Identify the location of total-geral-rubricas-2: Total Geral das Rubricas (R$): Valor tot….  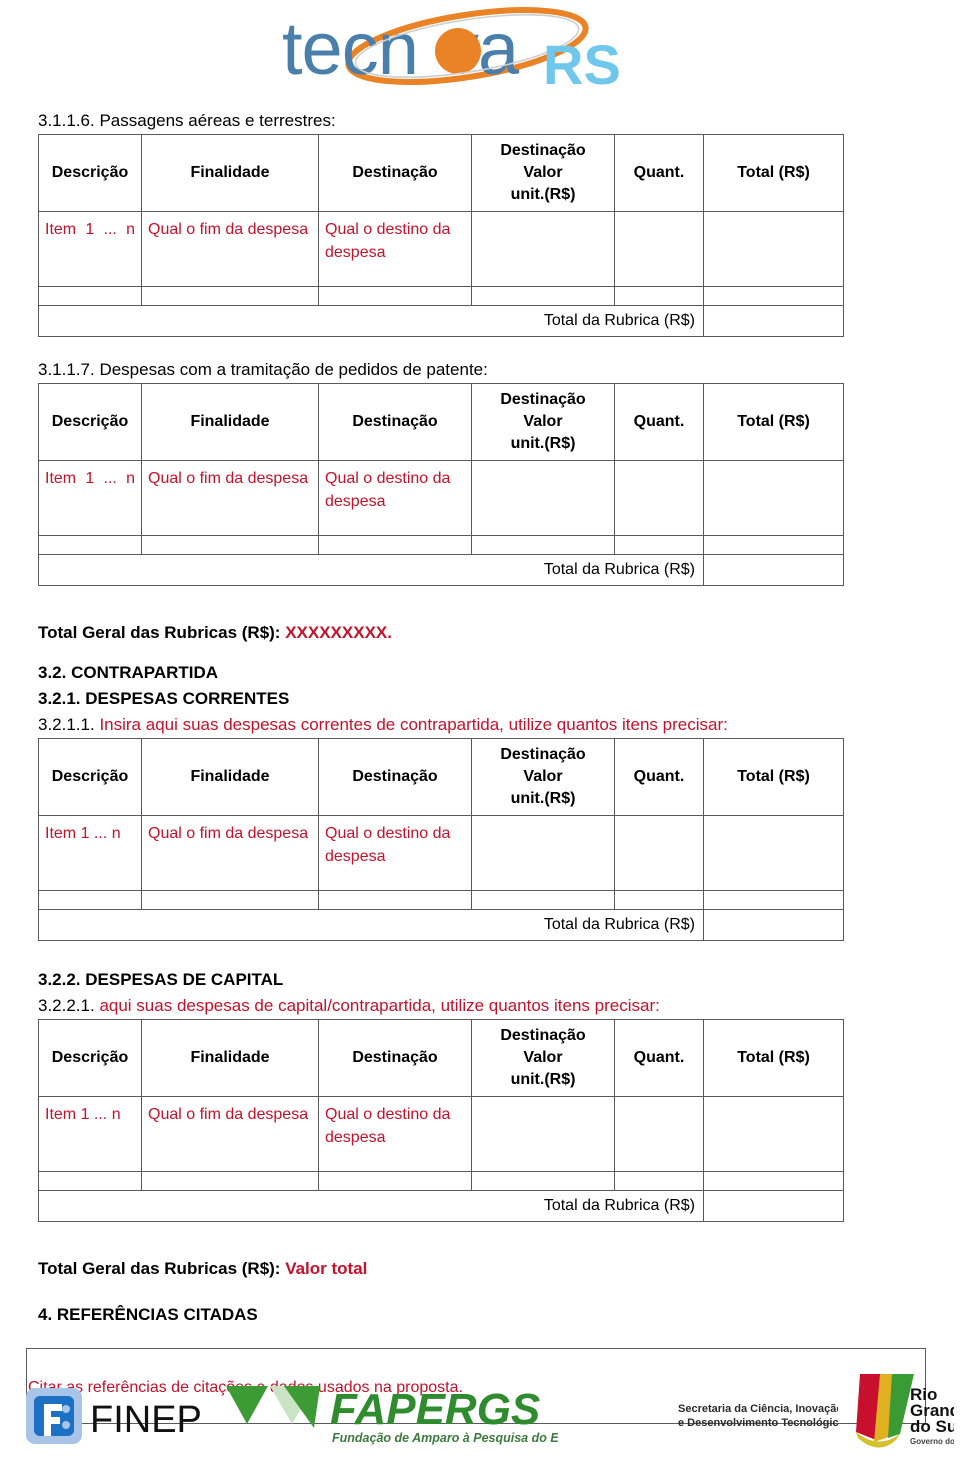
(480, 1269).